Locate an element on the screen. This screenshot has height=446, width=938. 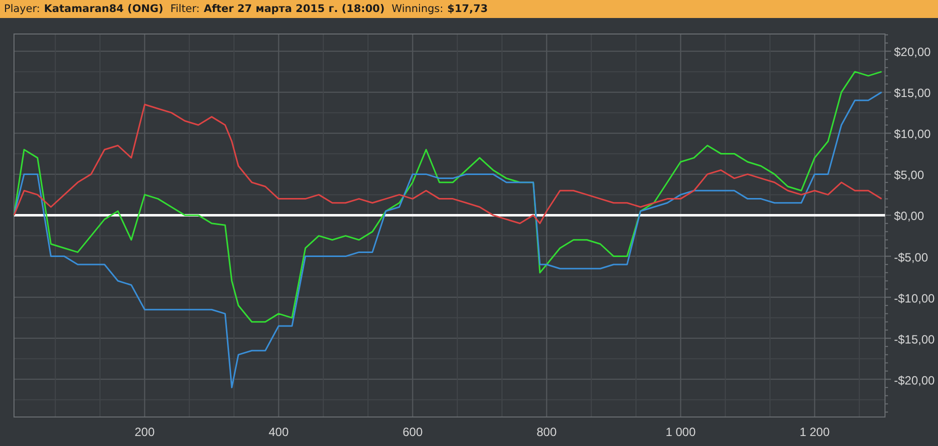
x-axis-label: 400 is located at coordinates (278, 432).